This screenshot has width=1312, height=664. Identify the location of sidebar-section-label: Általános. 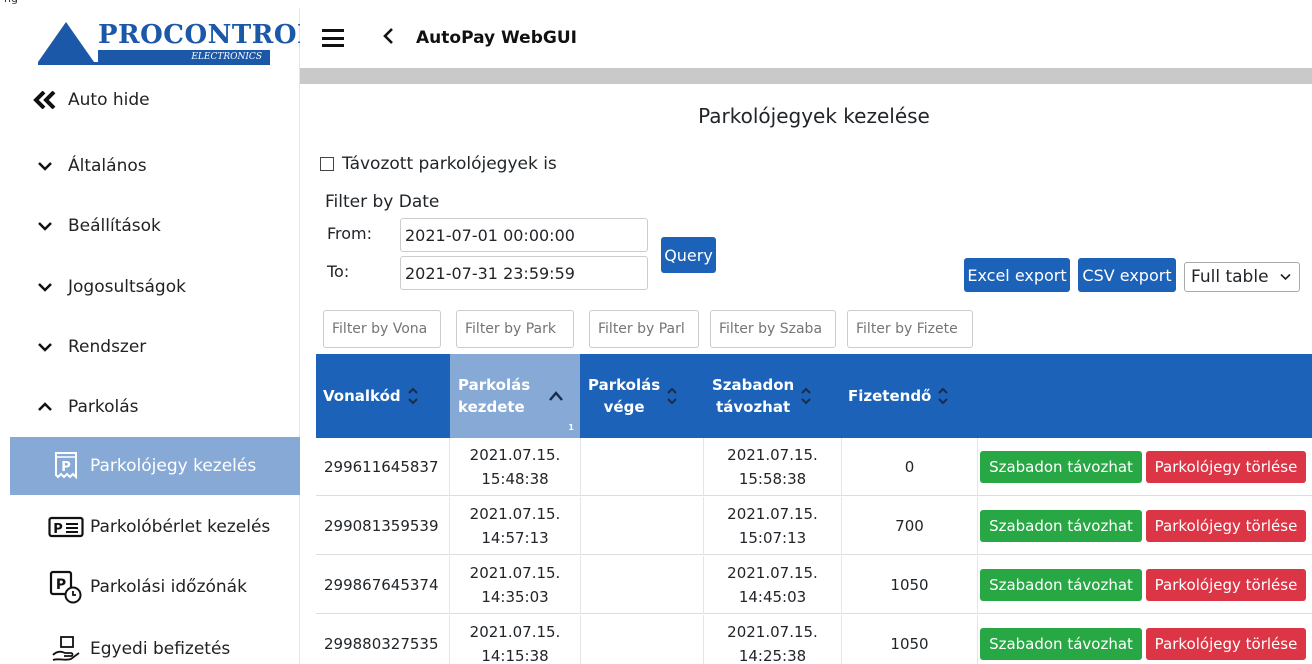
(107, 166).